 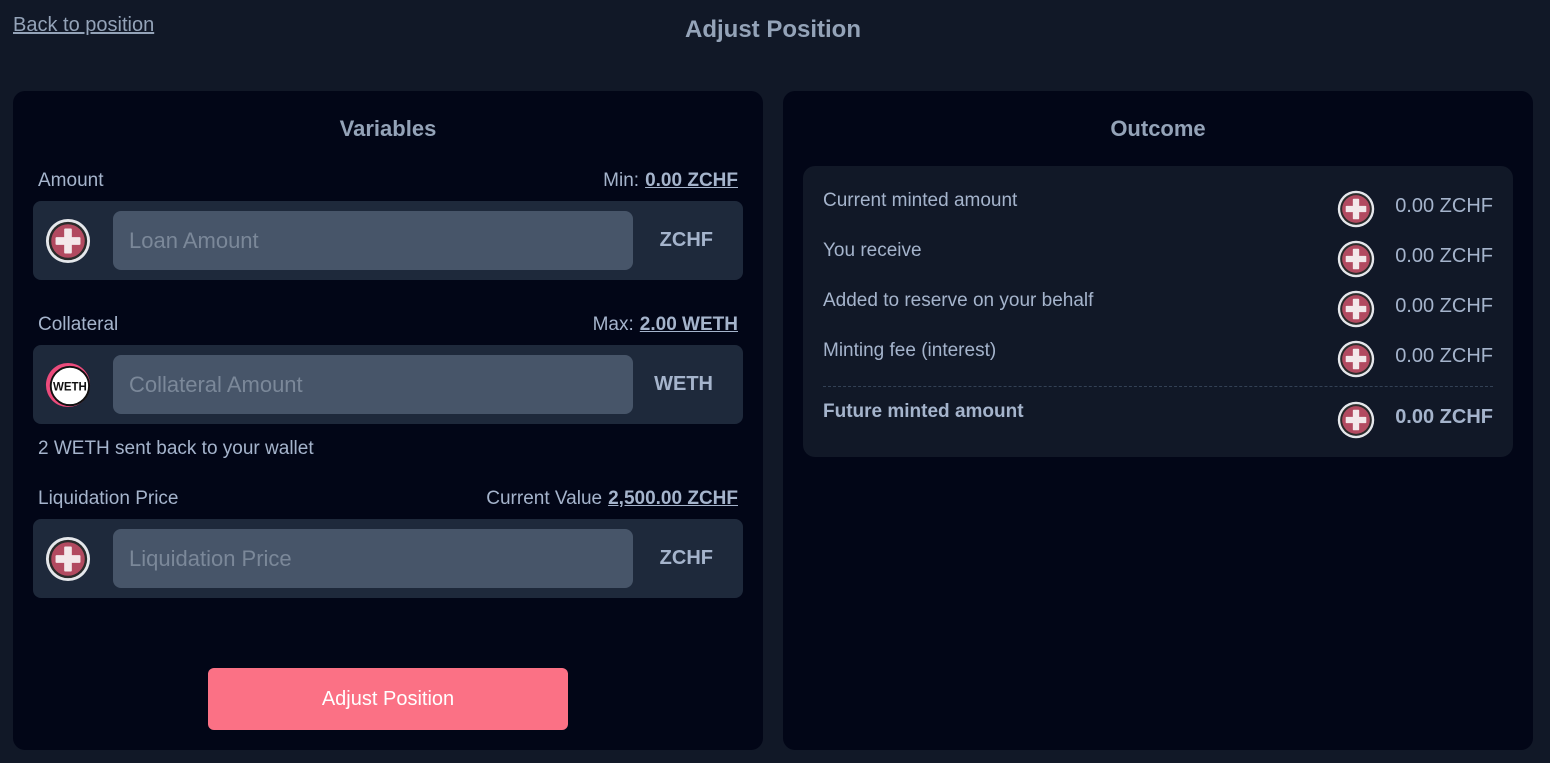 I want to click on collateral-max-label: Max:, so click(x=613, y=324).